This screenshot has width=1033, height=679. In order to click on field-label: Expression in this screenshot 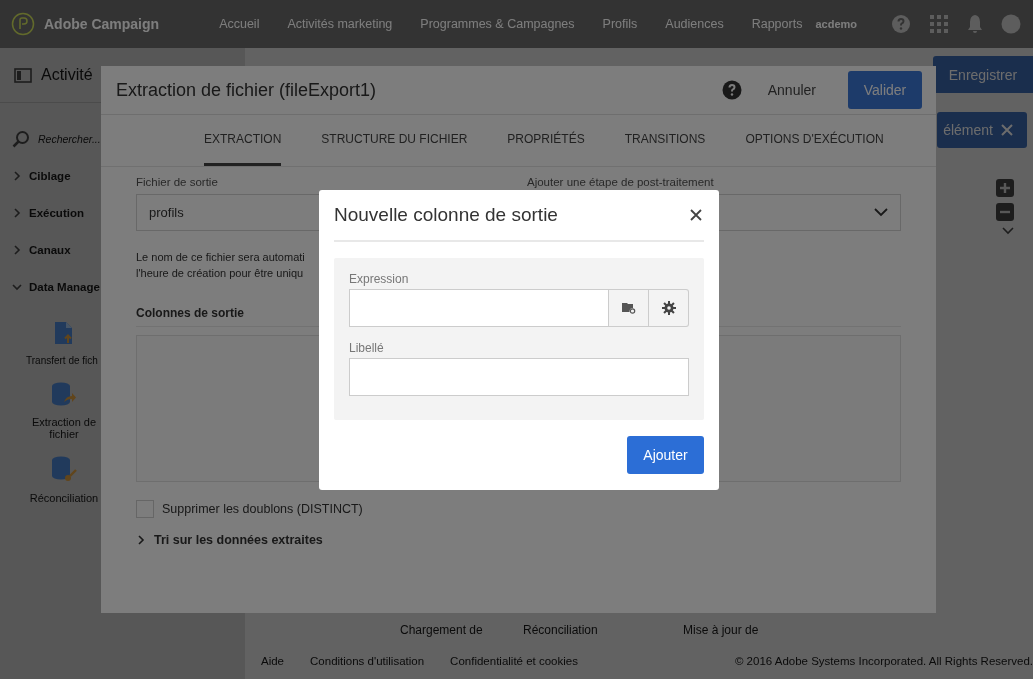, I will do `click(379, 279)`.